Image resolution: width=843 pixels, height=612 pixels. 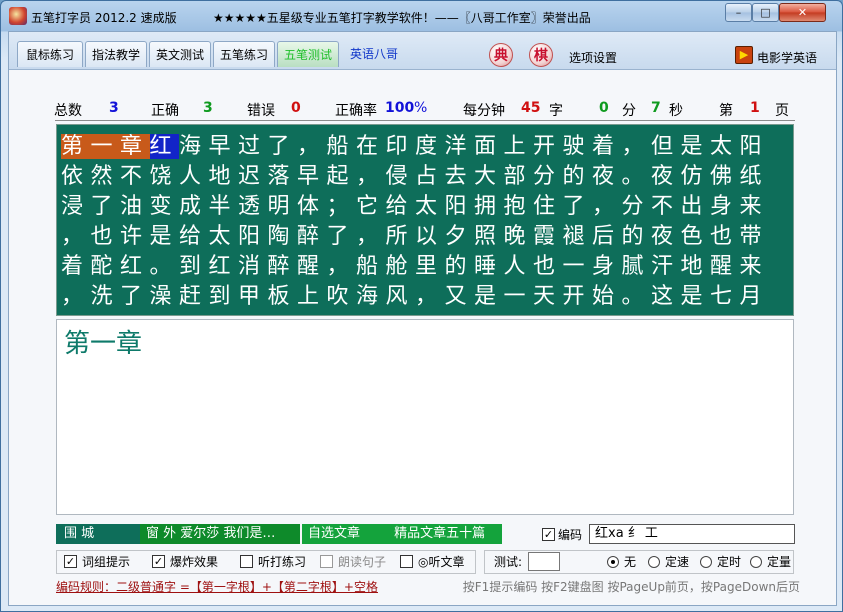 I want to click on read-sentence-label: 朗读句子, so click(x=362, y=561).